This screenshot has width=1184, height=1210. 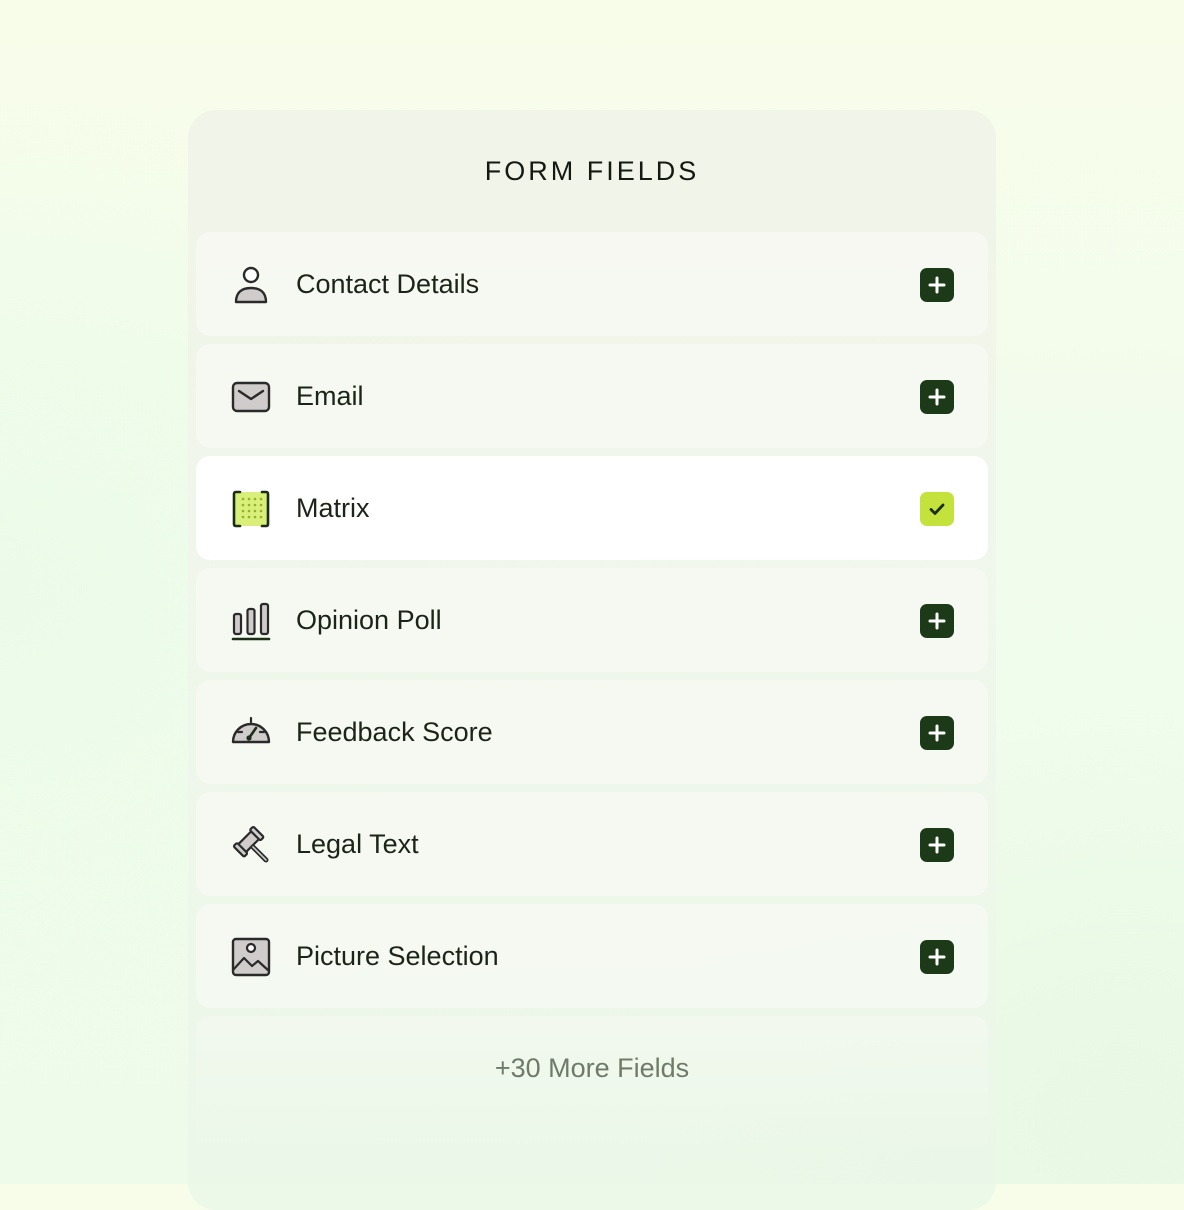 I want to click on field-row-matrix: Matrix, so click(x=592, y=508).